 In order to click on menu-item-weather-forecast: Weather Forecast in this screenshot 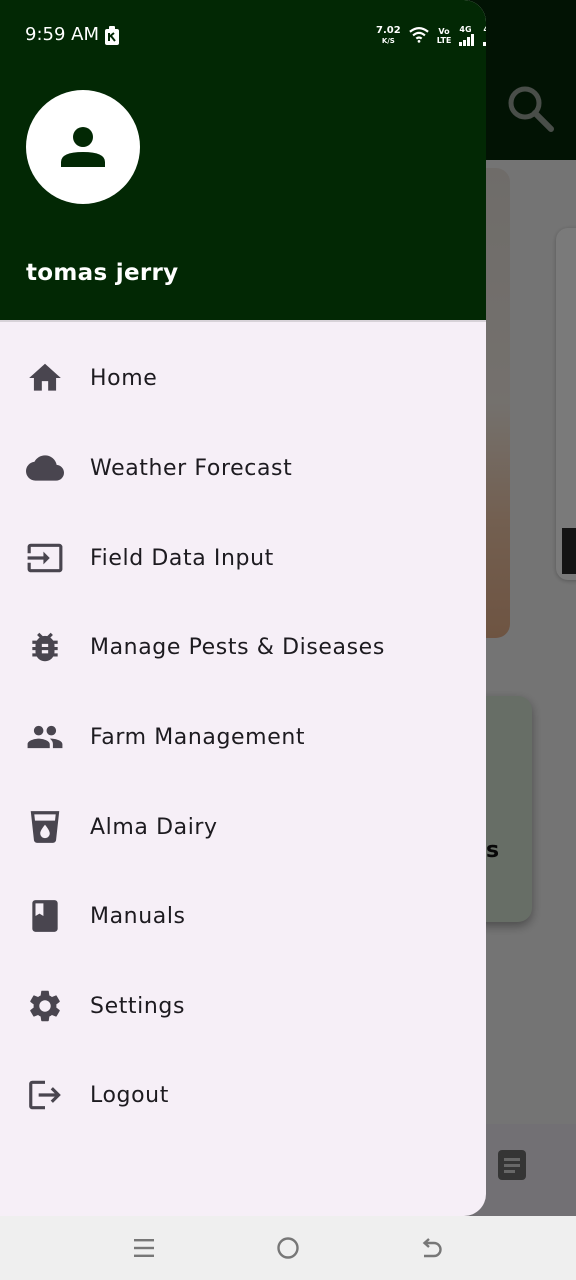, I will do `click(243, 468)`.